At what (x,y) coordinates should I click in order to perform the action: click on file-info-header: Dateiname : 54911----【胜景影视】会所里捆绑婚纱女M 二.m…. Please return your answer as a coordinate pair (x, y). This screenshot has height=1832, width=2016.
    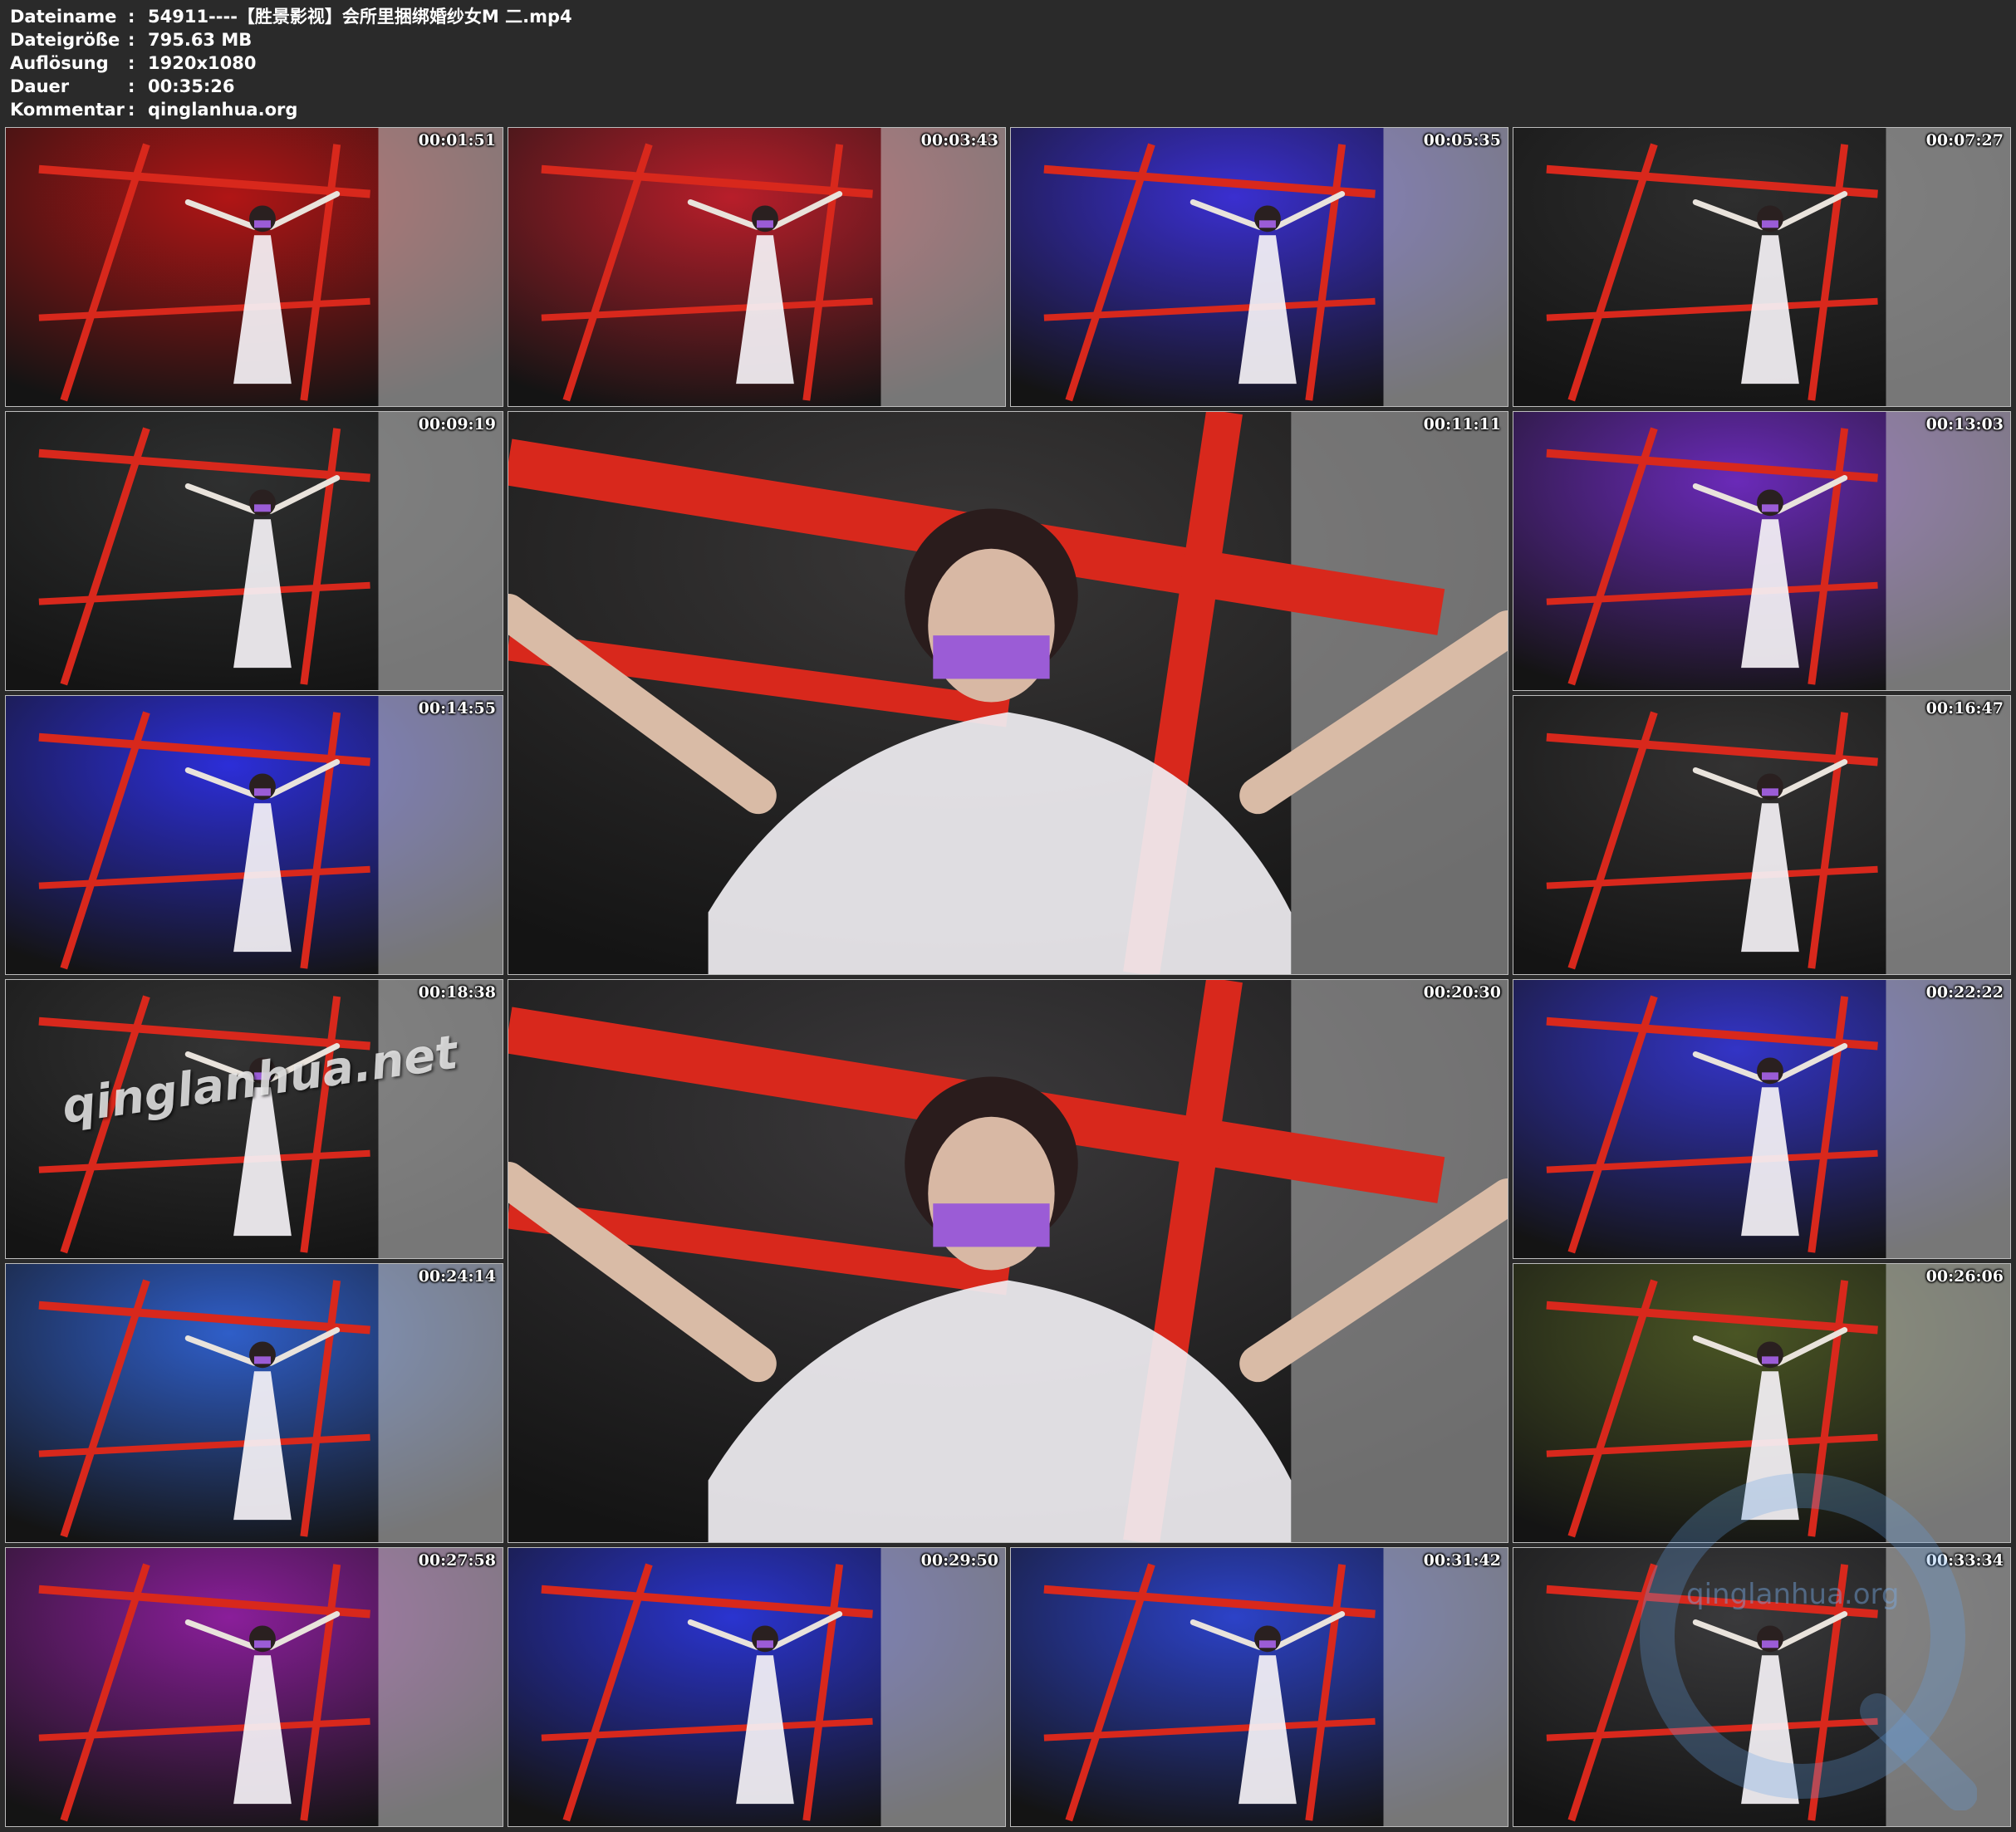
    Looking at the image, I should click on (1007, 63).